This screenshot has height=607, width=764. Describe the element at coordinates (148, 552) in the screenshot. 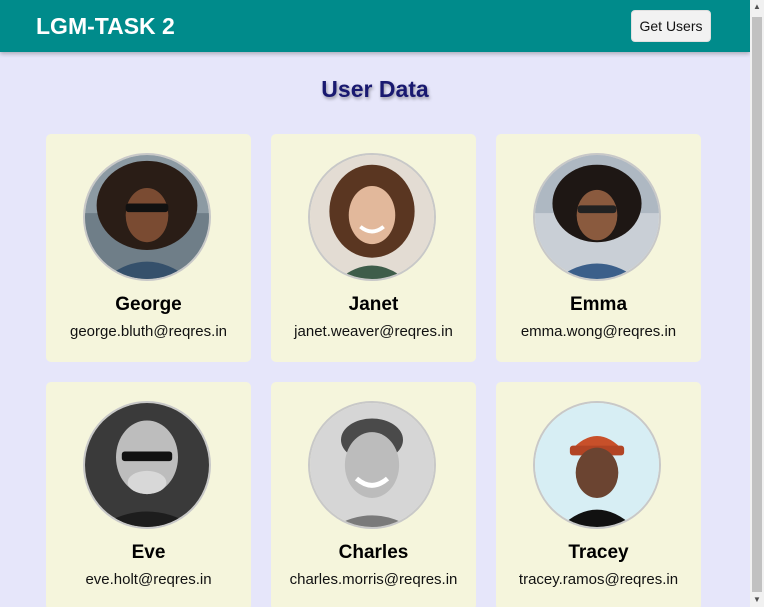

I see `user-name: Eve` at that location.